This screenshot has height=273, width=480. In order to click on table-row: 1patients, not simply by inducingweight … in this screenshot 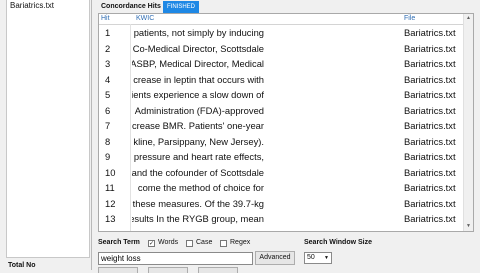, I will do `click(286, 33)`.